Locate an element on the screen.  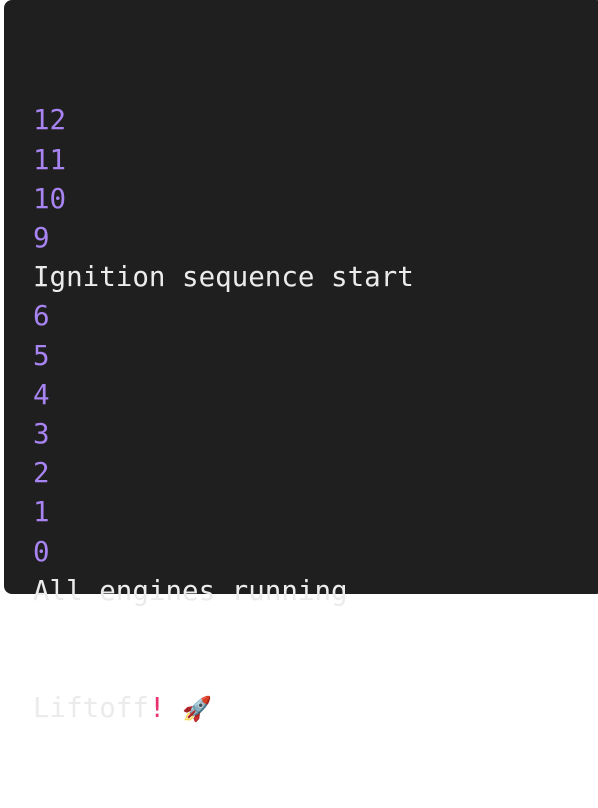
console-line-number: 1 is located at coordinates (41, 512).